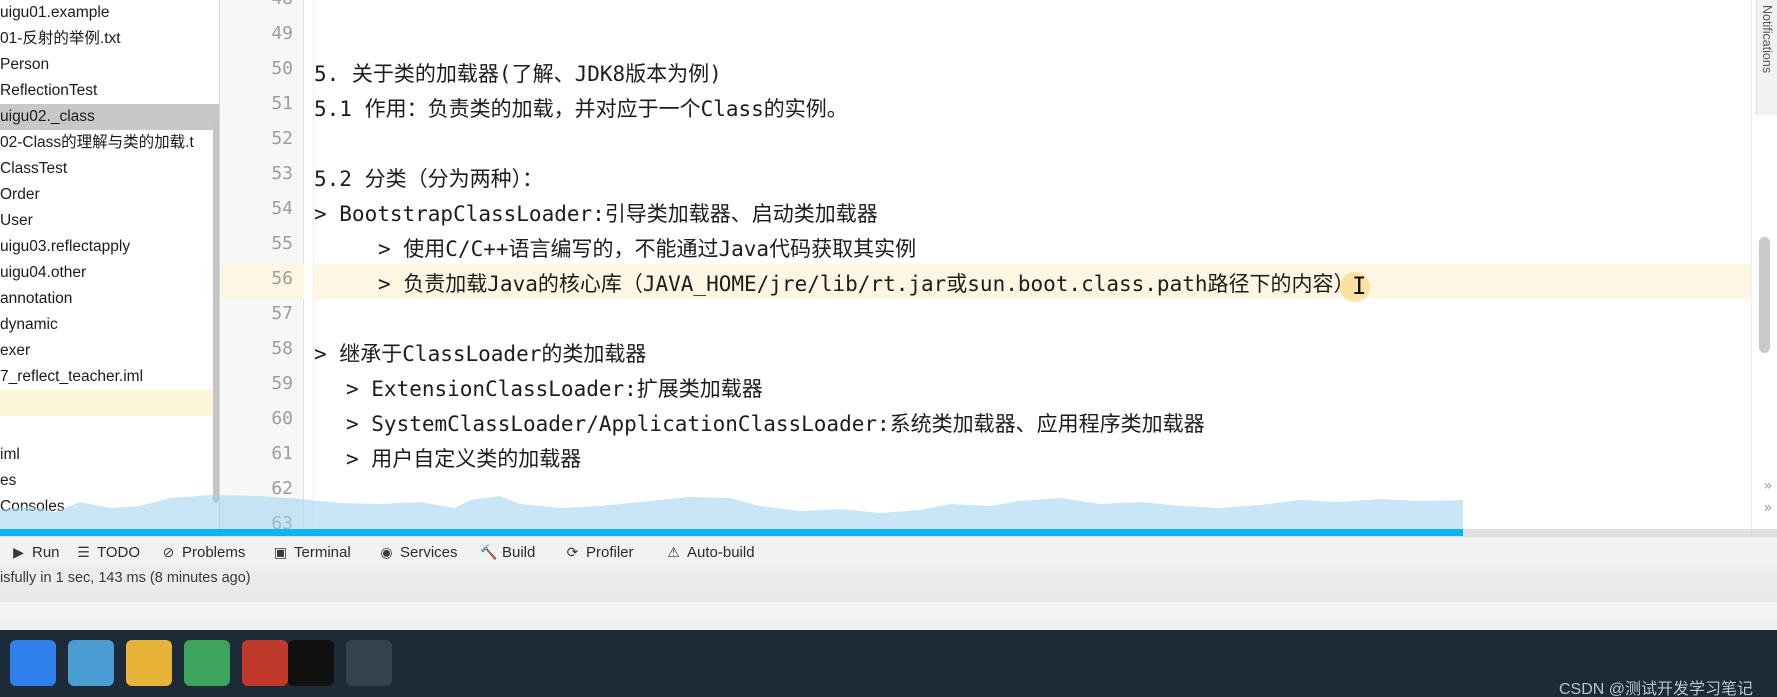 The width and height of the screenshot is (1777, 697). What do you see at coordinates (386, 552) in the screenshot?
I see `services-icon: ◉` at bounding box center [386, 552].